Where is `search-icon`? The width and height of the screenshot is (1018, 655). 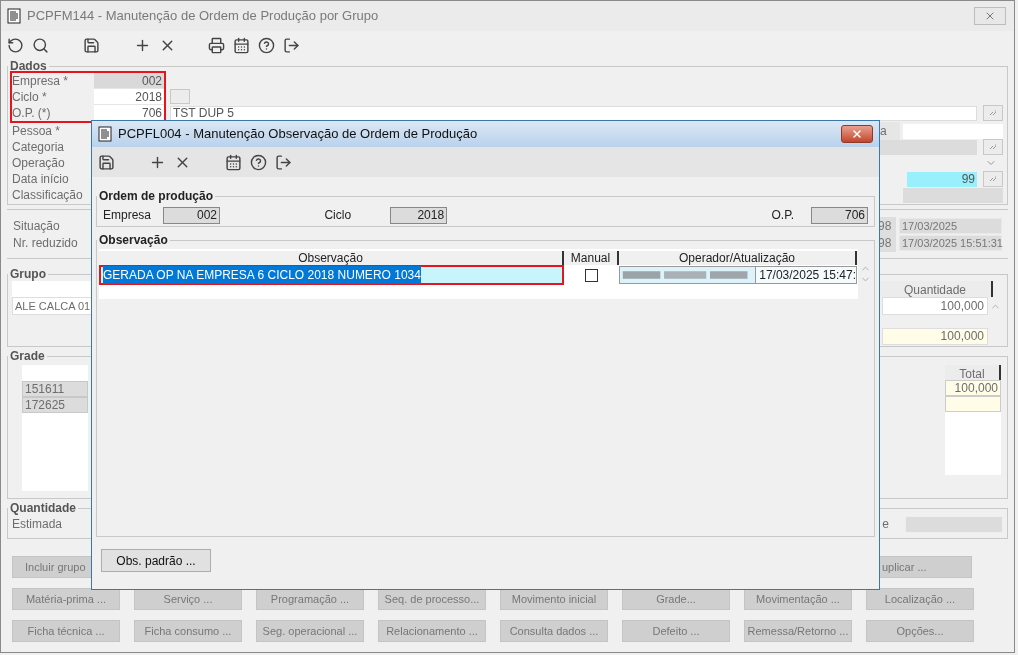
search-icon is located at coordinates (40, 45).